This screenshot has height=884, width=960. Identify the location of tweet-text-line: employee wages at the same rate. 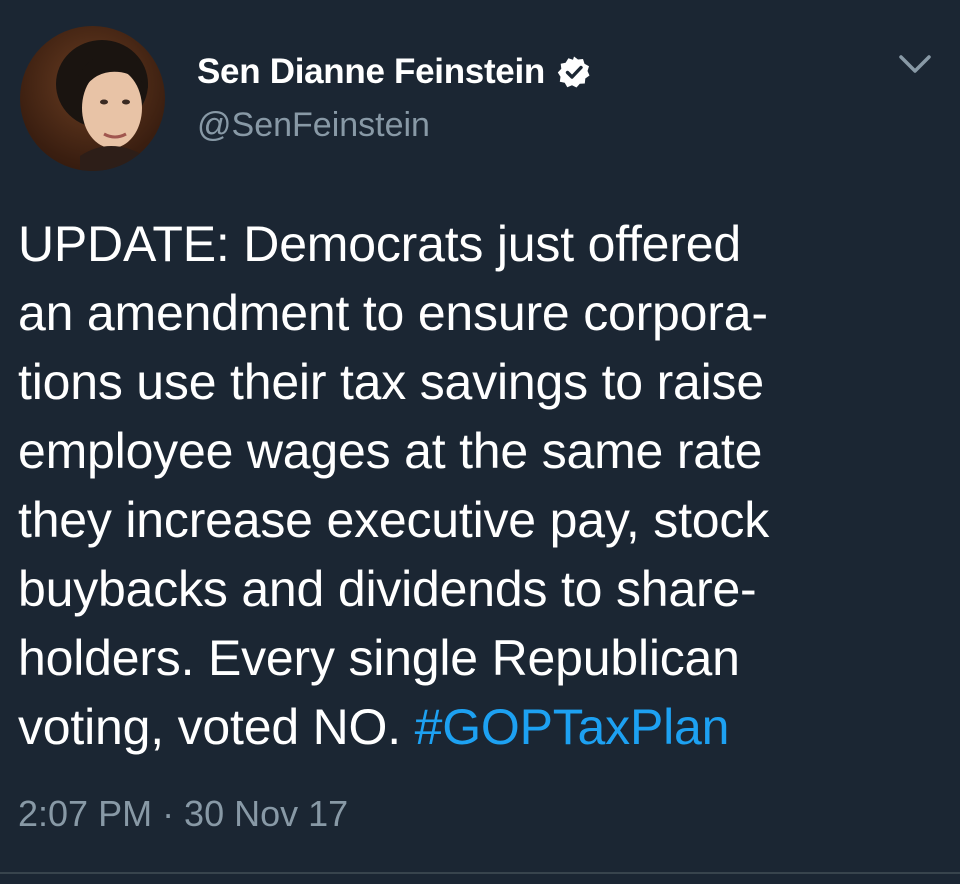
(390, 451).